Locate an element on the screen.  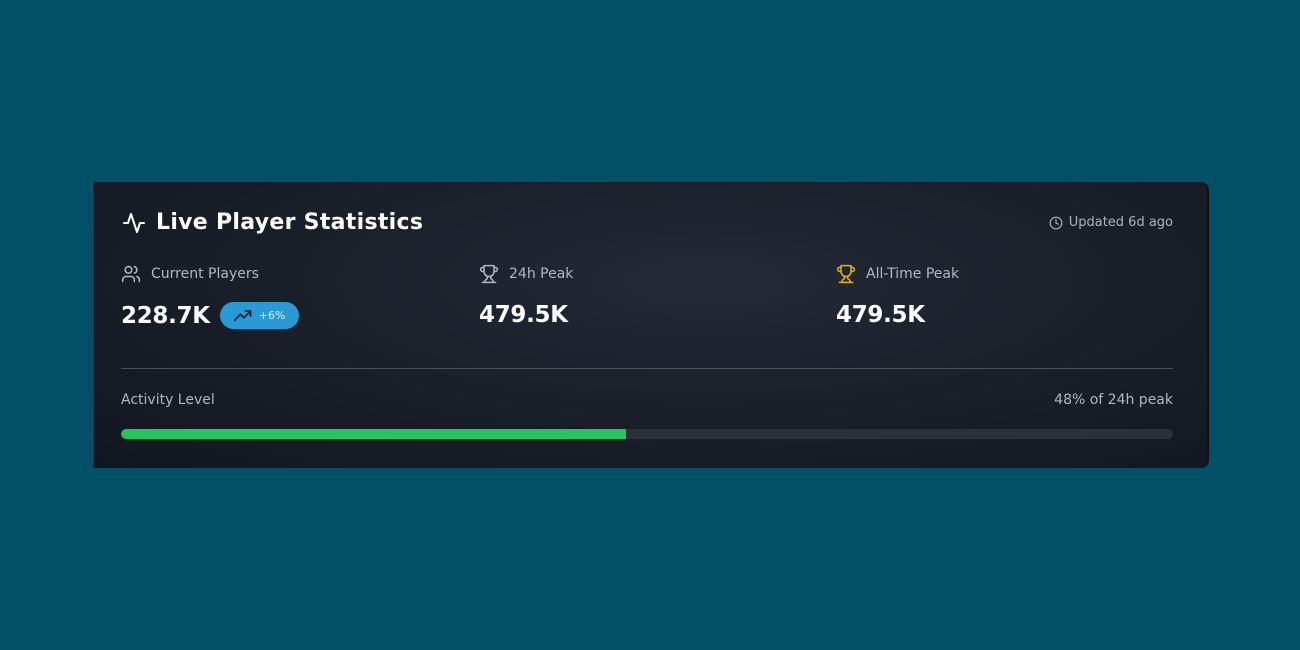
trend-badge: +6% is located at coordinates (259, 315).